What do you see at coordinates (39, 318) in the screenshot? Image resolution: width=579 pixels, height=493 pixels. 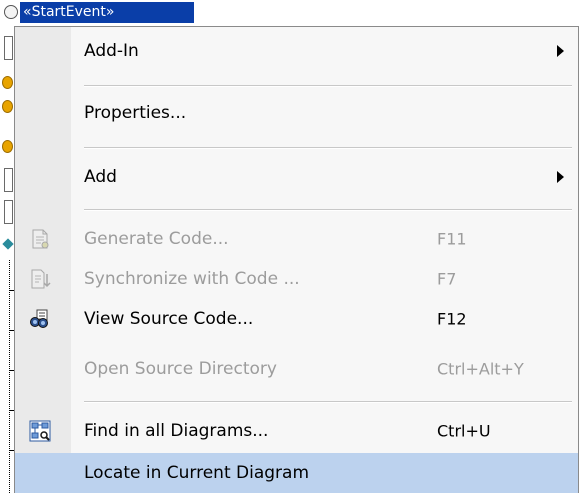 I see `view-source-binoculars-icon` at bounding box center [39, 318].